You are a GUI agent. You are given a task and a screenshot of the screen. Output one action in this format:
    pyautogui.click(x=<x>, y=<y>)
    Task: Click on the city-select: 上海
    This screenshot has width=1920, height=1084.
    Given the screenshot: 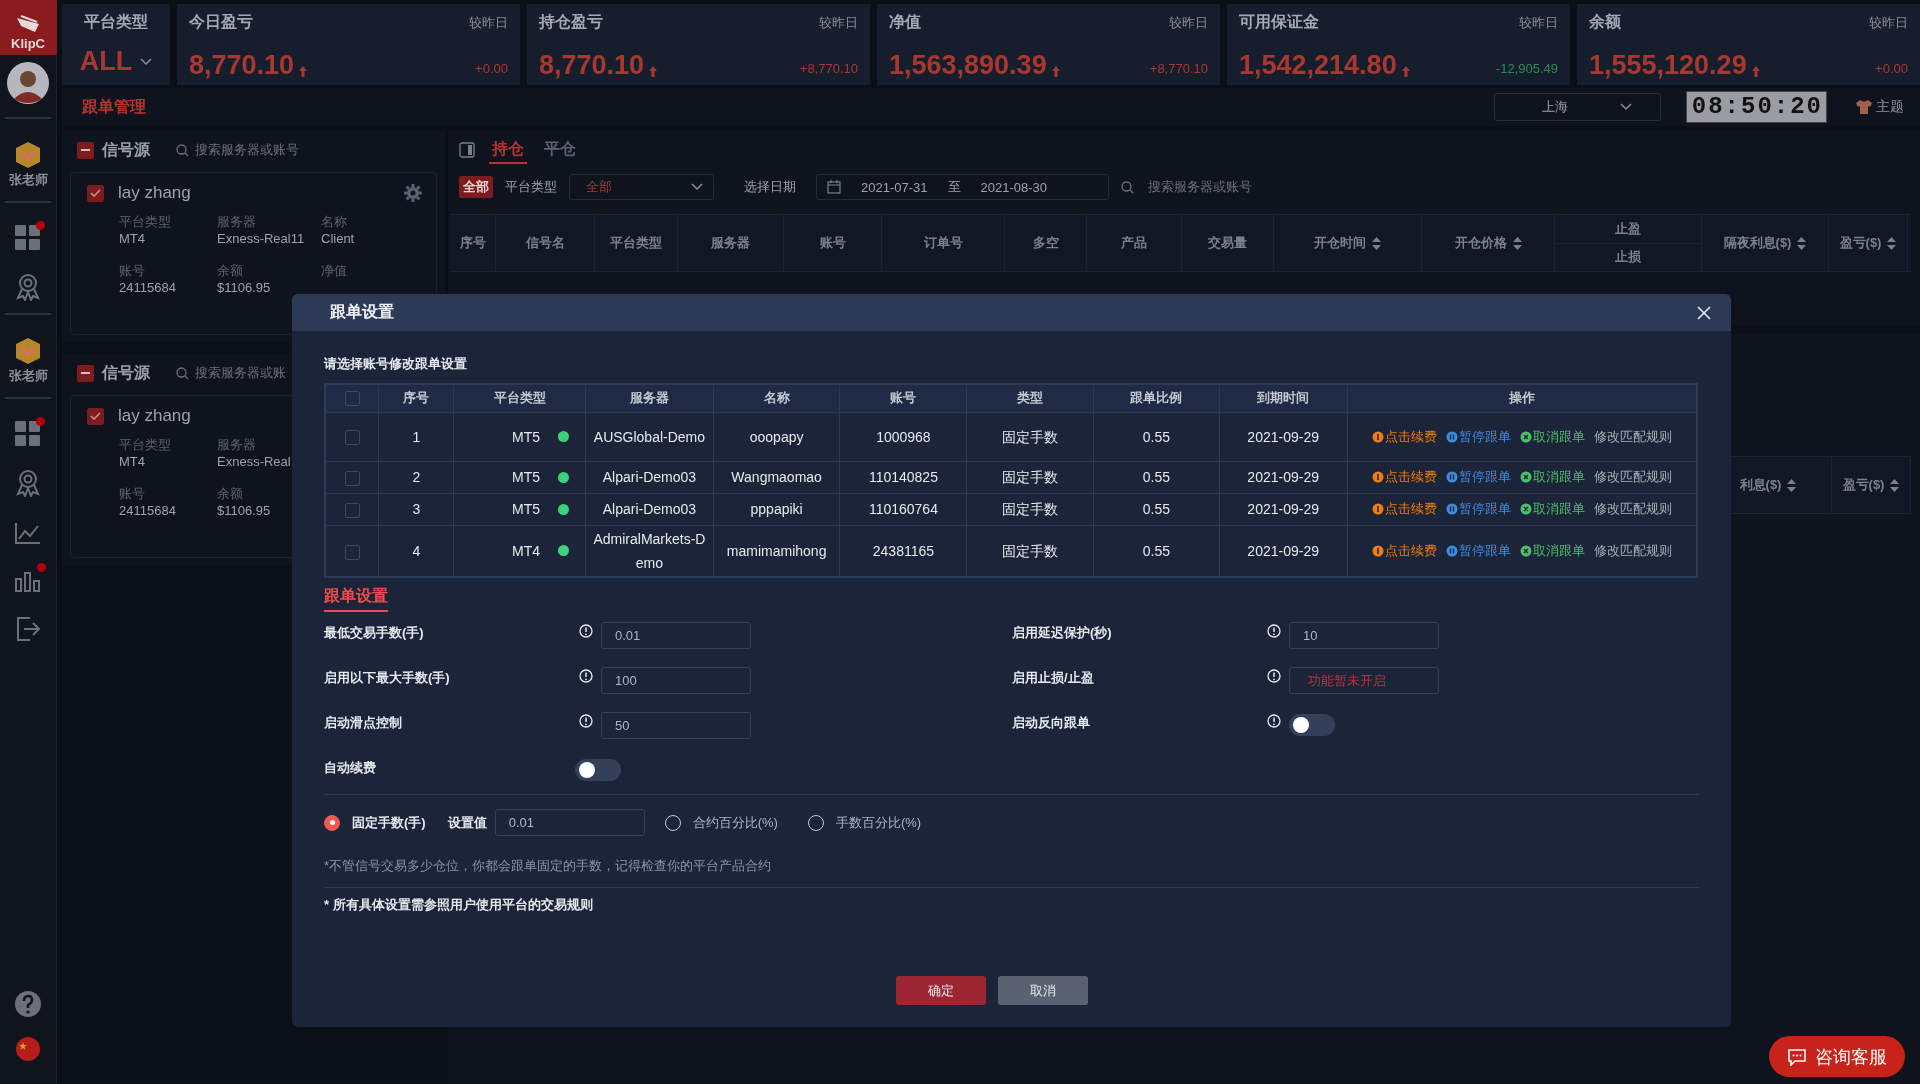 What is the action you would take?
    pyautogui.click(x=1577, y=107)
    